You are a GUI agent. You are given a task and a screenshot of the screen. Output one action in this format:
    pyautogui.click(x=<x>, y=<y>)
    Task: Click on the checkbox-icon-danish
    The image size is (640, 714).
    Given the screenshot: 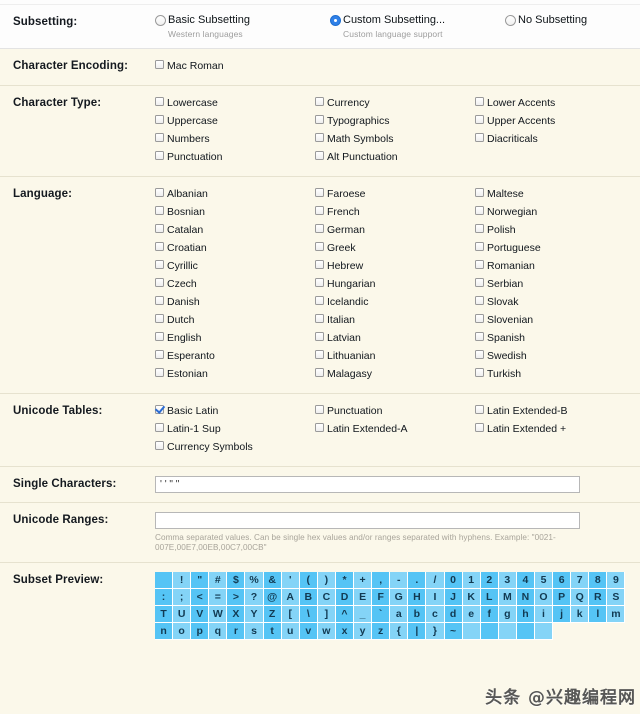 What is the action you would take?
    pyautogui.click(x=159, y=300)
    